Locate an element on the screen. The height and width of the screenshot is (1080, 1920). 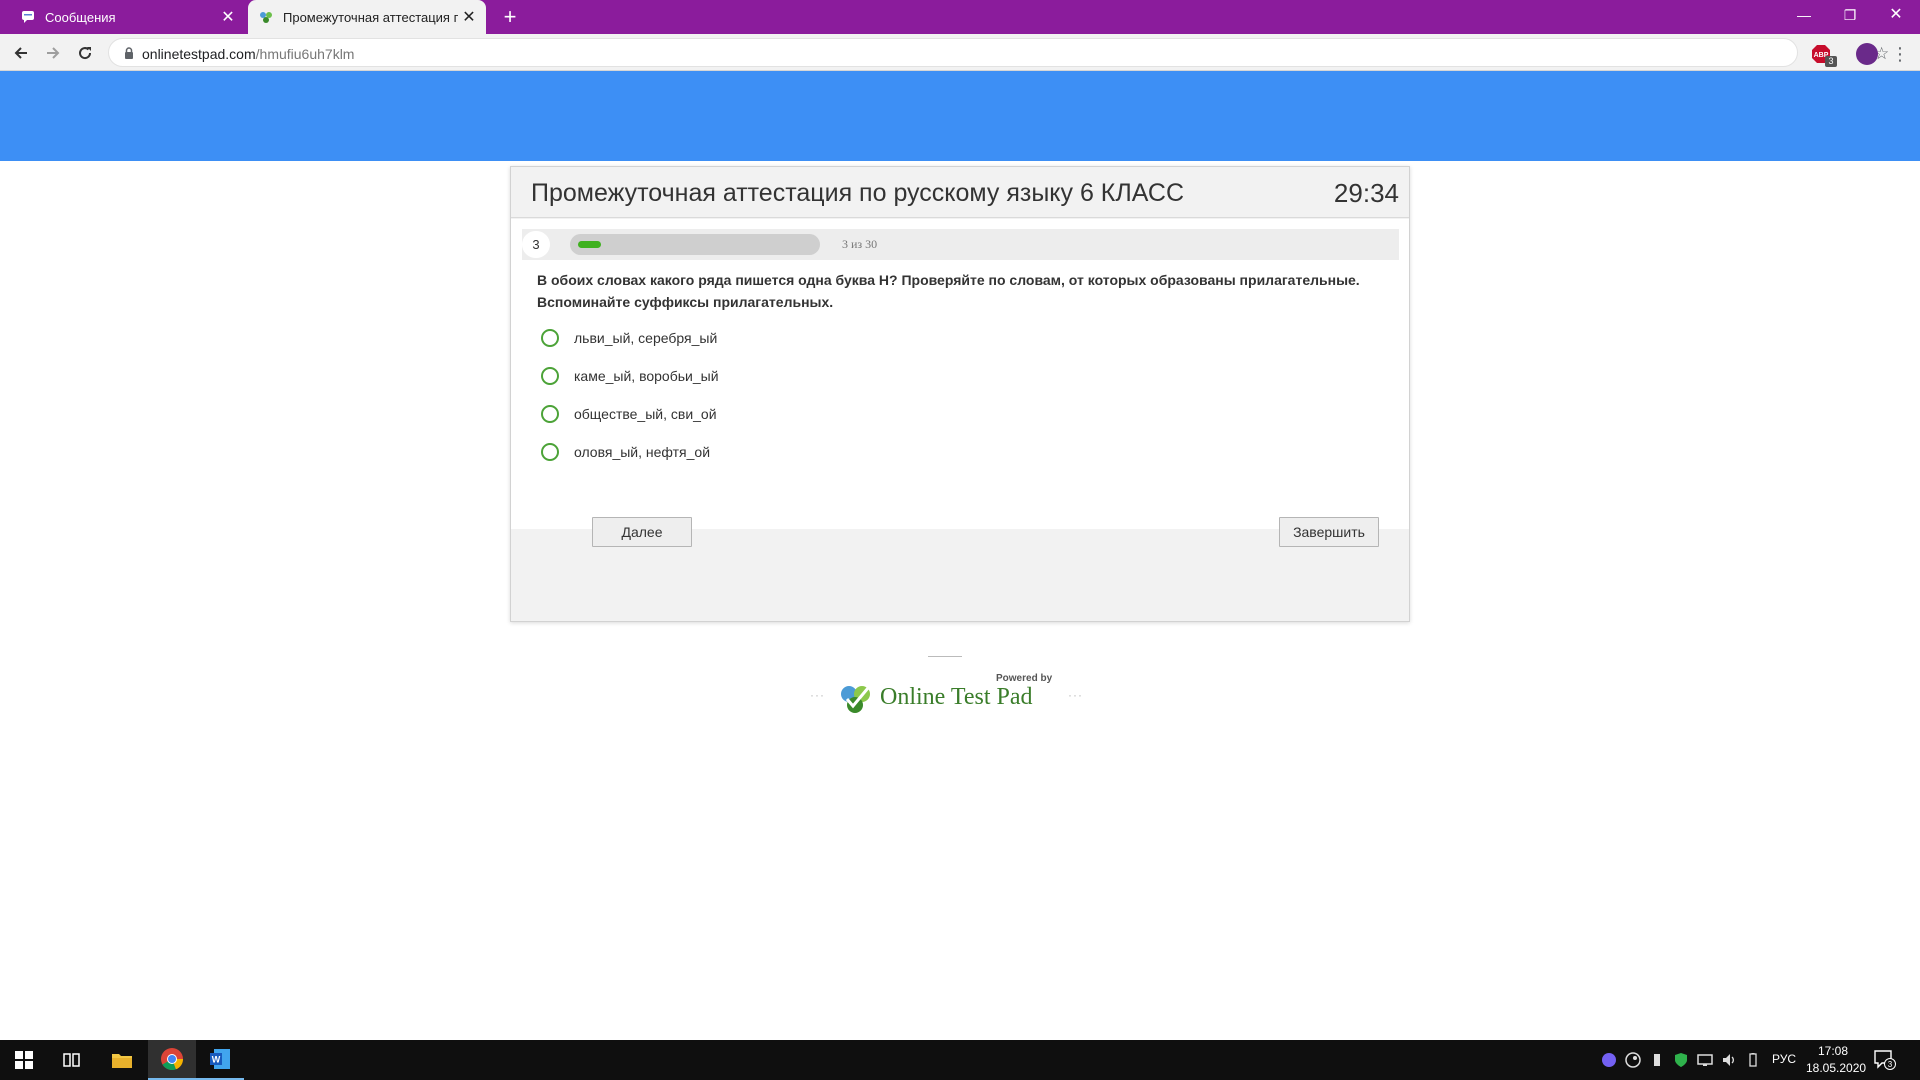
task-view-icon is located at coordinates (72, 1060).